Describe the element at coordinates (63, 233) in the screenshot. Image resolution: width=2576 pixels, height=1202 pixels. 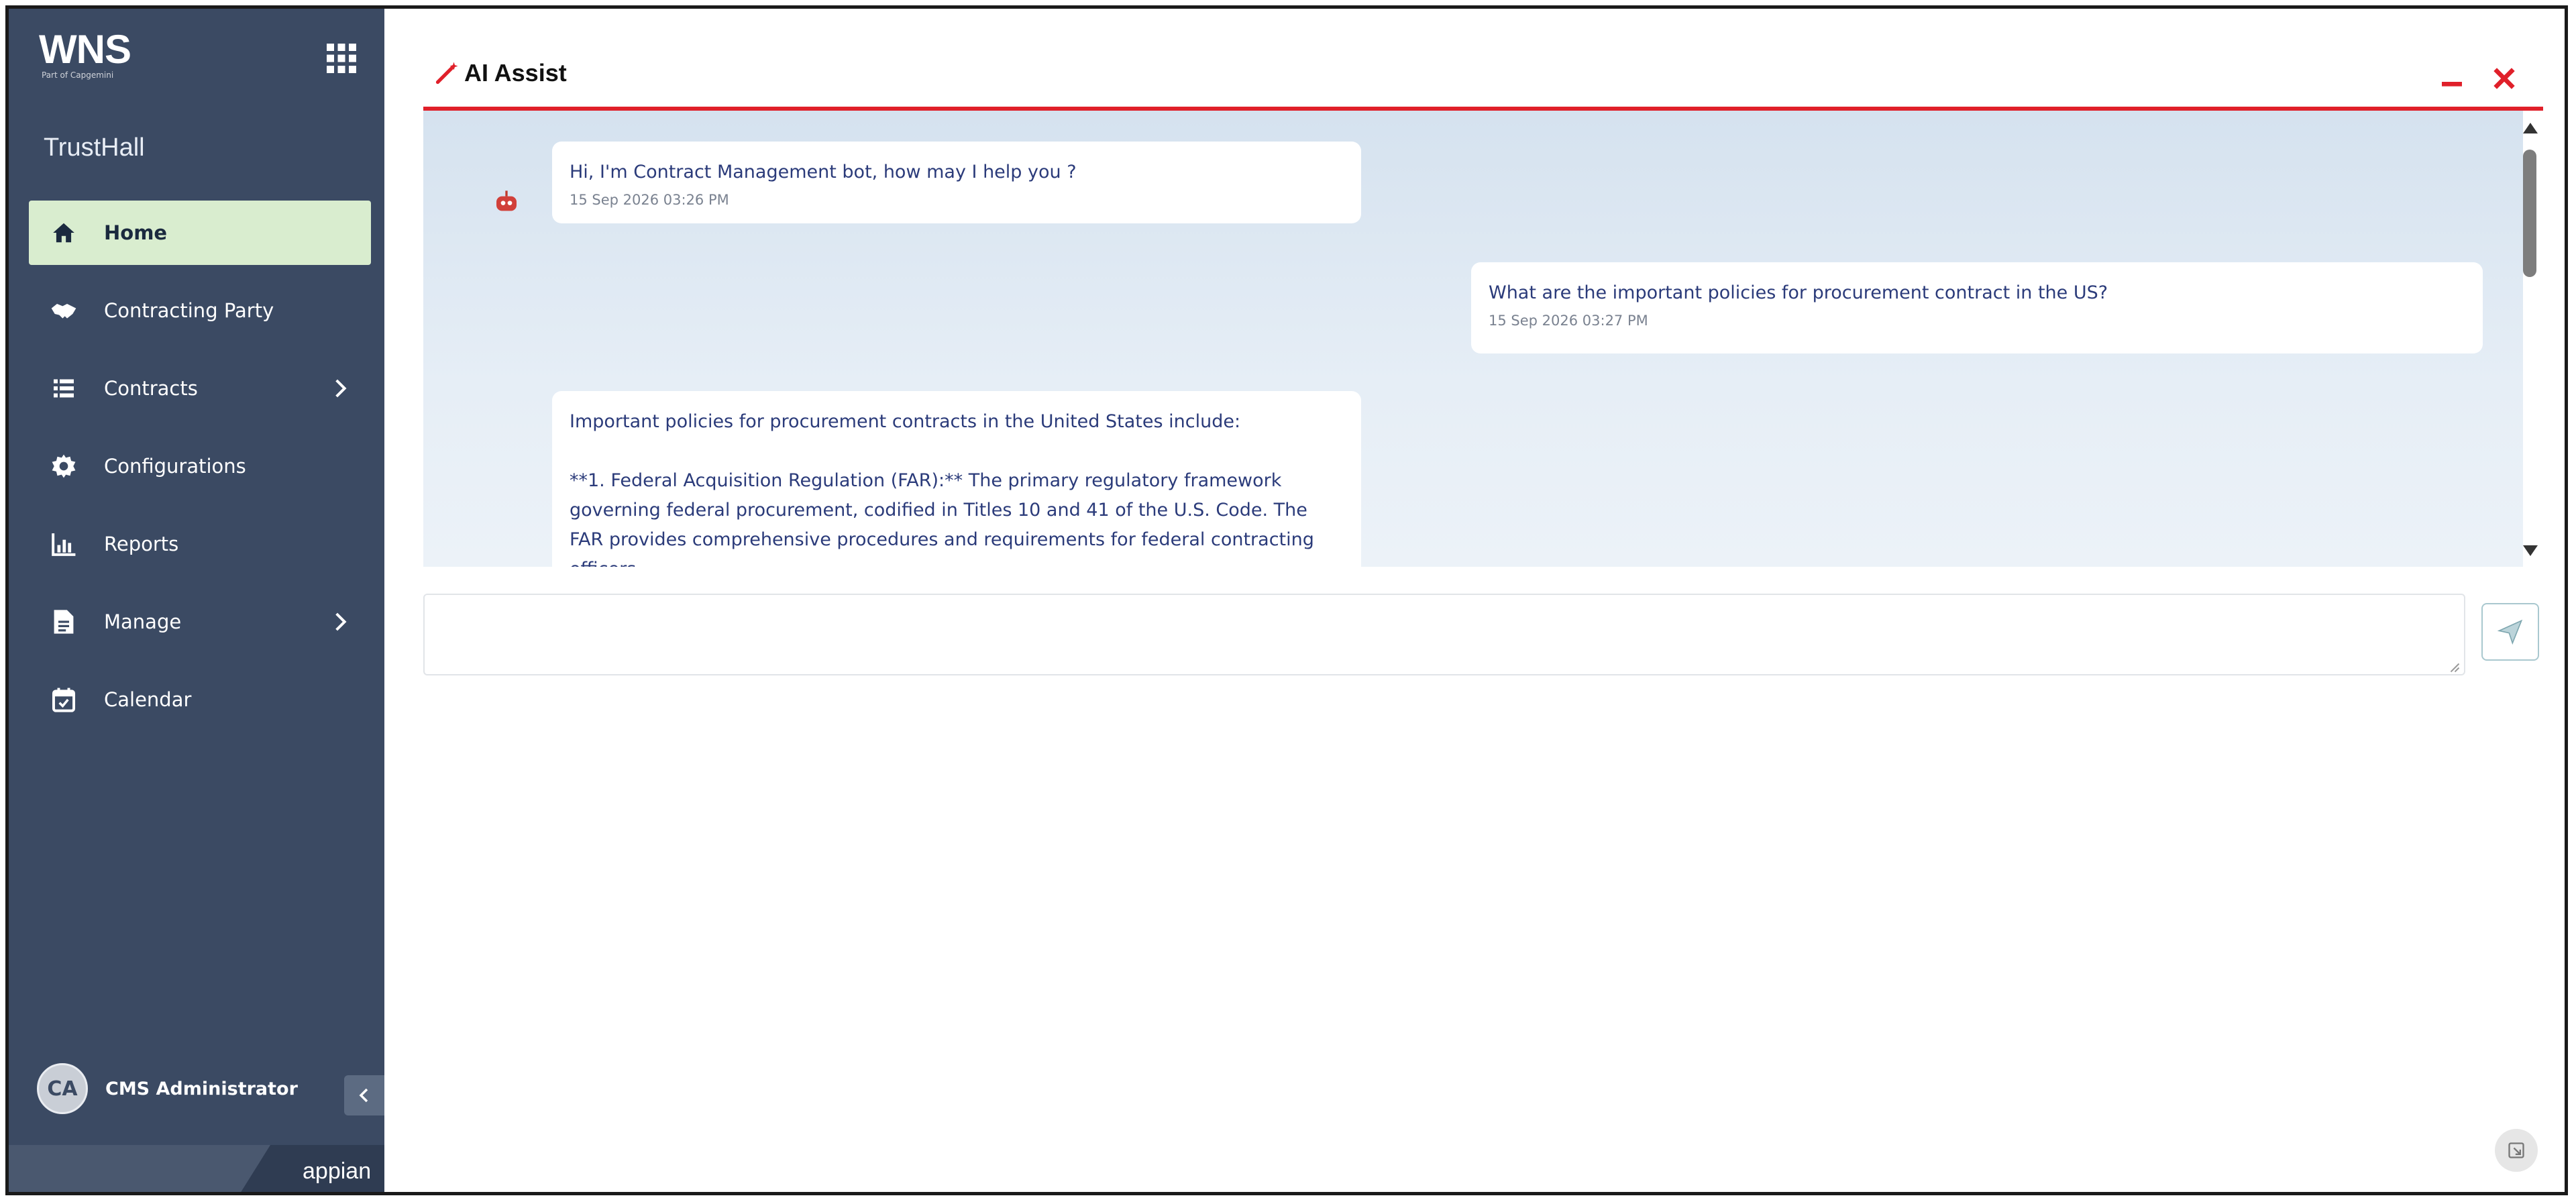
I see `home-icon` at that location.